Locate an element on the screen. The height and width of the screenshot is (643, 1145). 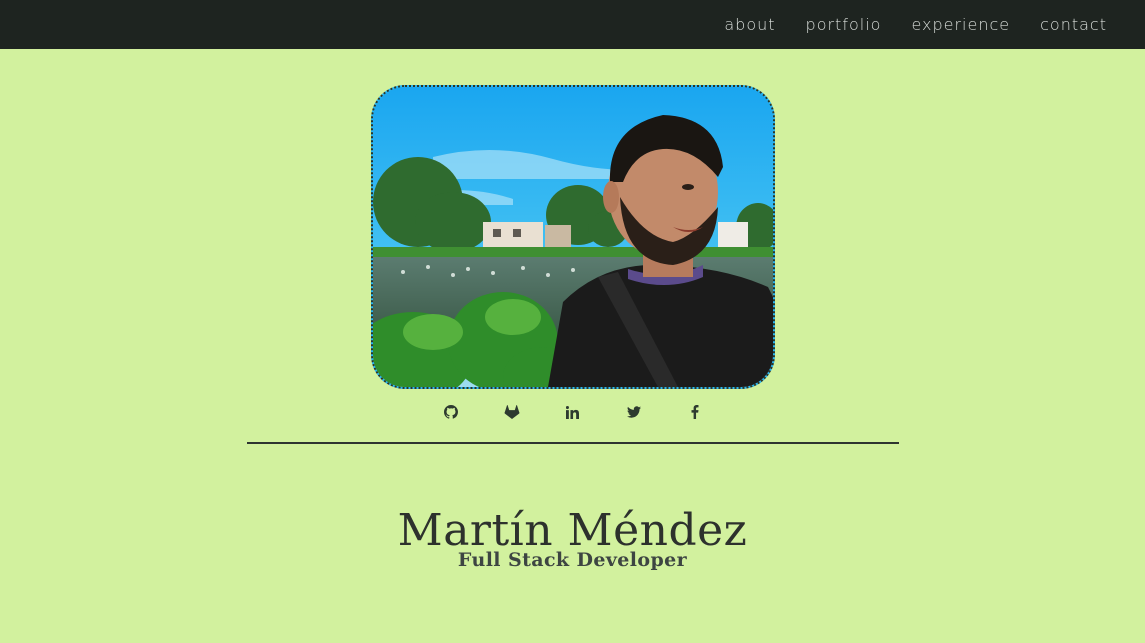
twitter-icon is located at coordinates (634, 412).